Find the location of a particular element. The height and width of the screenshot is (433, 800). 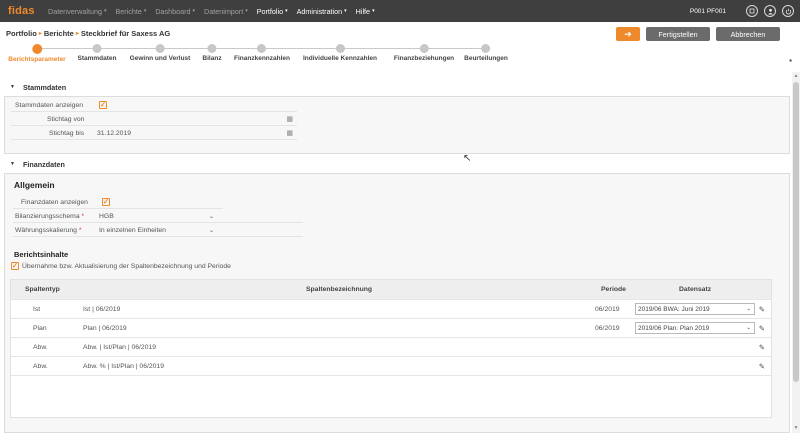

section-title: Finanzdaten is located at coordinates (43, 164).